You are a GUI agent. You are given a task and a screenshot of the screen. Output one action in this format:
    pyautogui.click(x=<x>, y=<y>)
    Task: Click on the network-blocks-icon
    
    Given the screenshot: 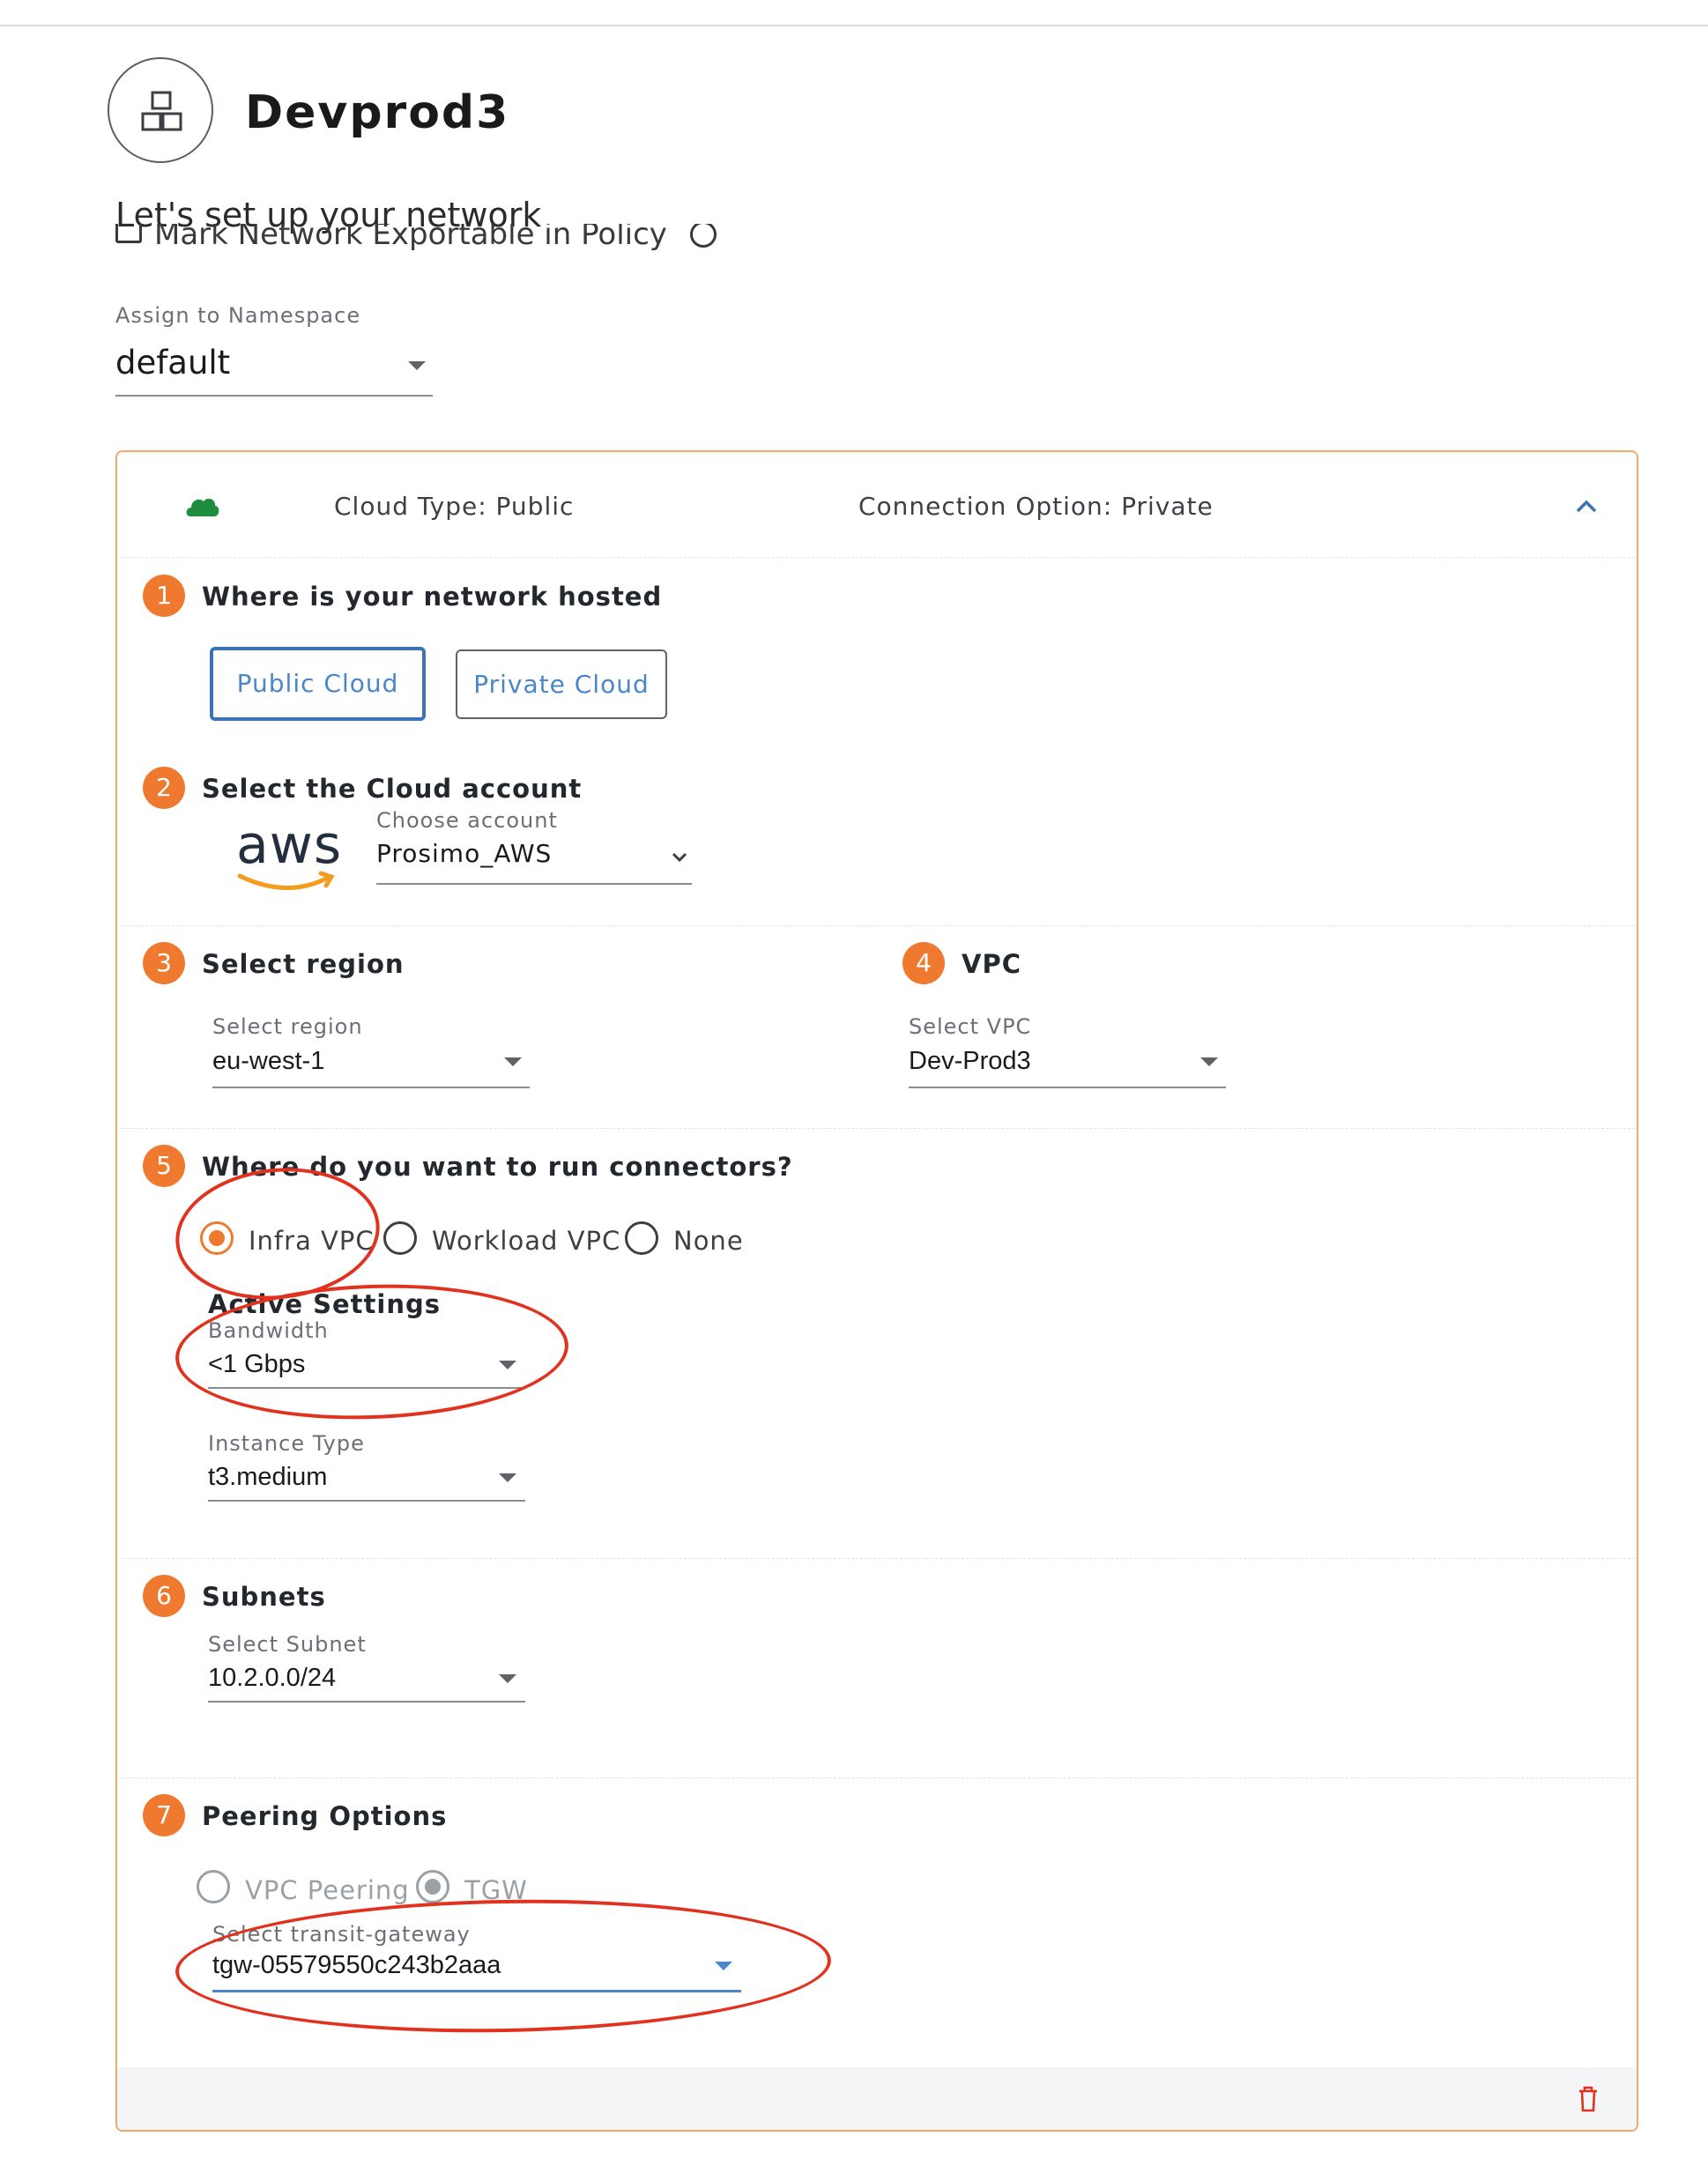 What is the action you would take?
    pyautogui.click(x=161, y=111)
    